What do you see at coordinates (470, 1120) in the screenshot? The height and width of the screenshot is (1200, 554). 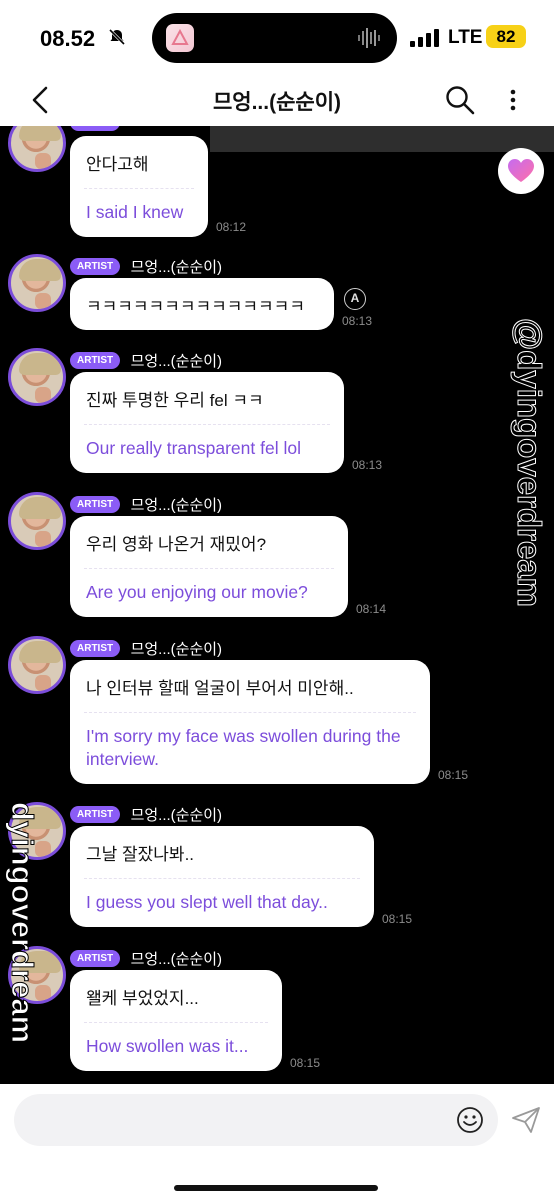 I see `emoji-icon` at bounding box center [470, 1120].